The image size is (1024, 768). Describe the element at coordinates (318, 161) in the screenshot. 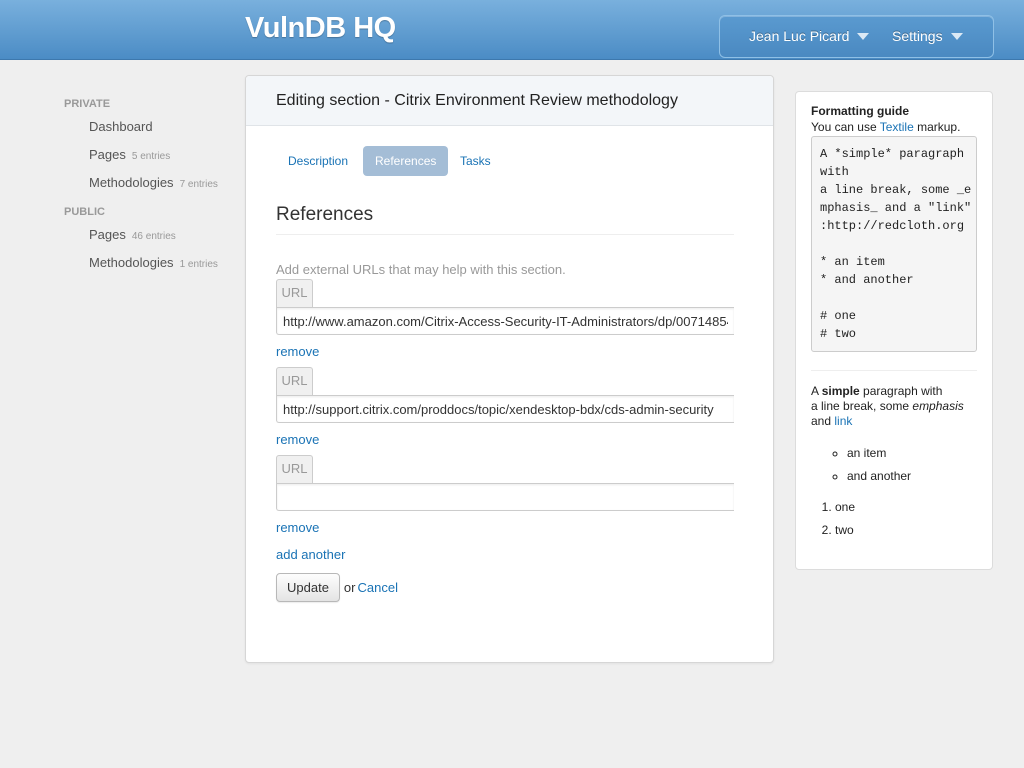

I see `tab-description: Description` at that location.